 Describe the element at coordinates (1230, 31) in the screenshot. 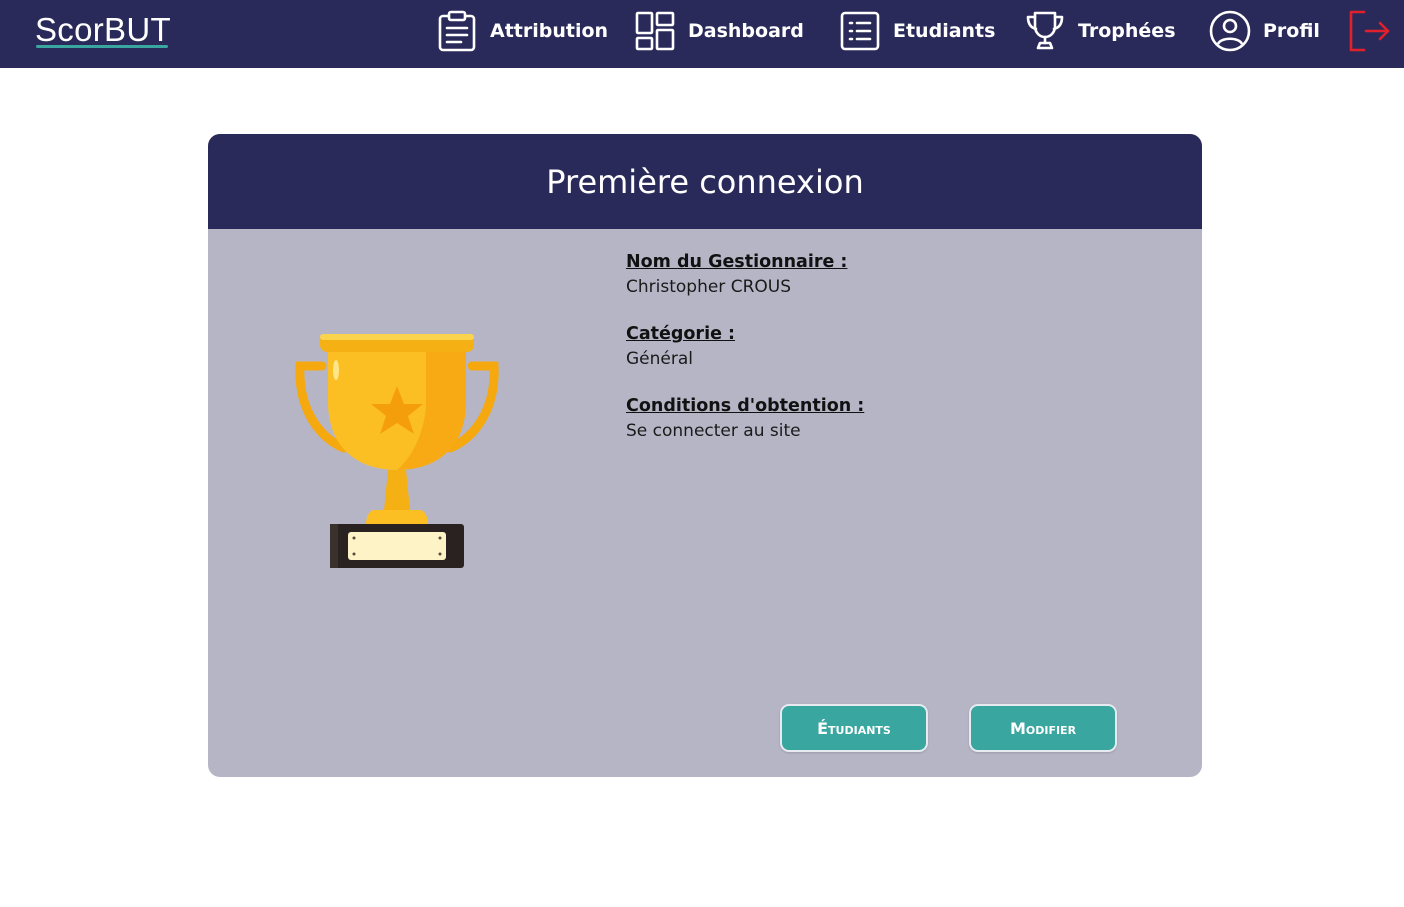

I see `user-circle-icon` at that location.